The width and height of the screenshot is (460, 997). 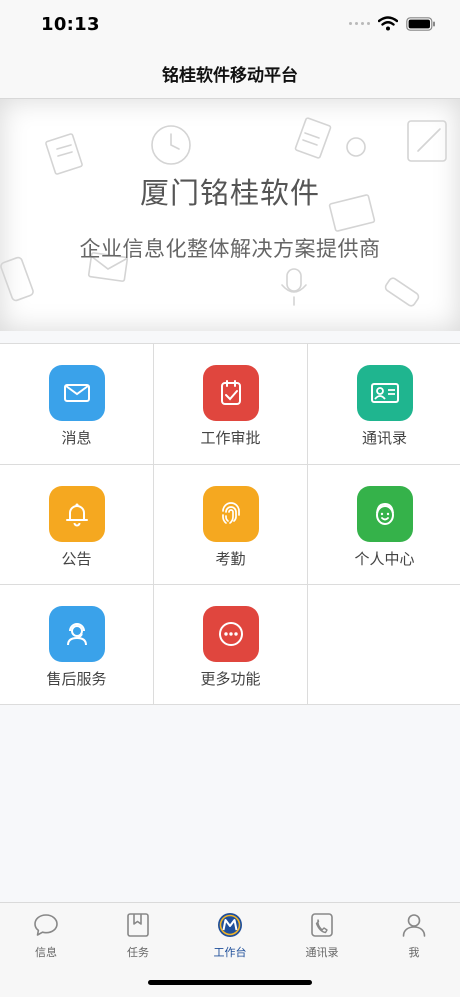 I want to click on navigation-bar: 铭桂软件移动平台, so click(x=230, y=74).